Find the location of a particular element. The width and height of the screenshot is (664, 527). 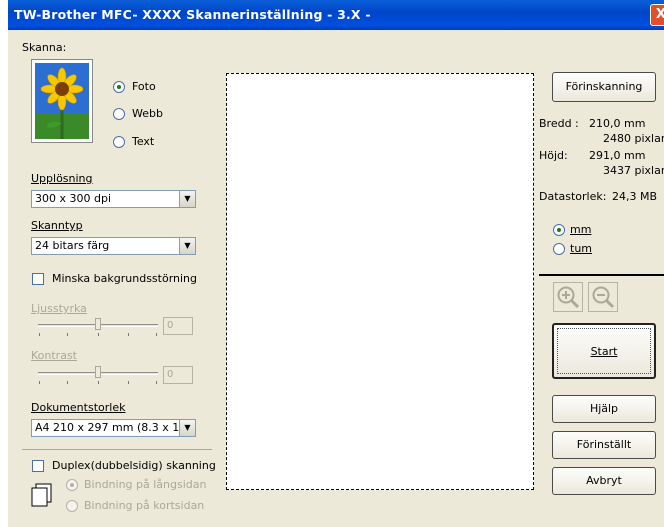

brightness-label: Ljusstyrka is located at coordinates (59, 308).